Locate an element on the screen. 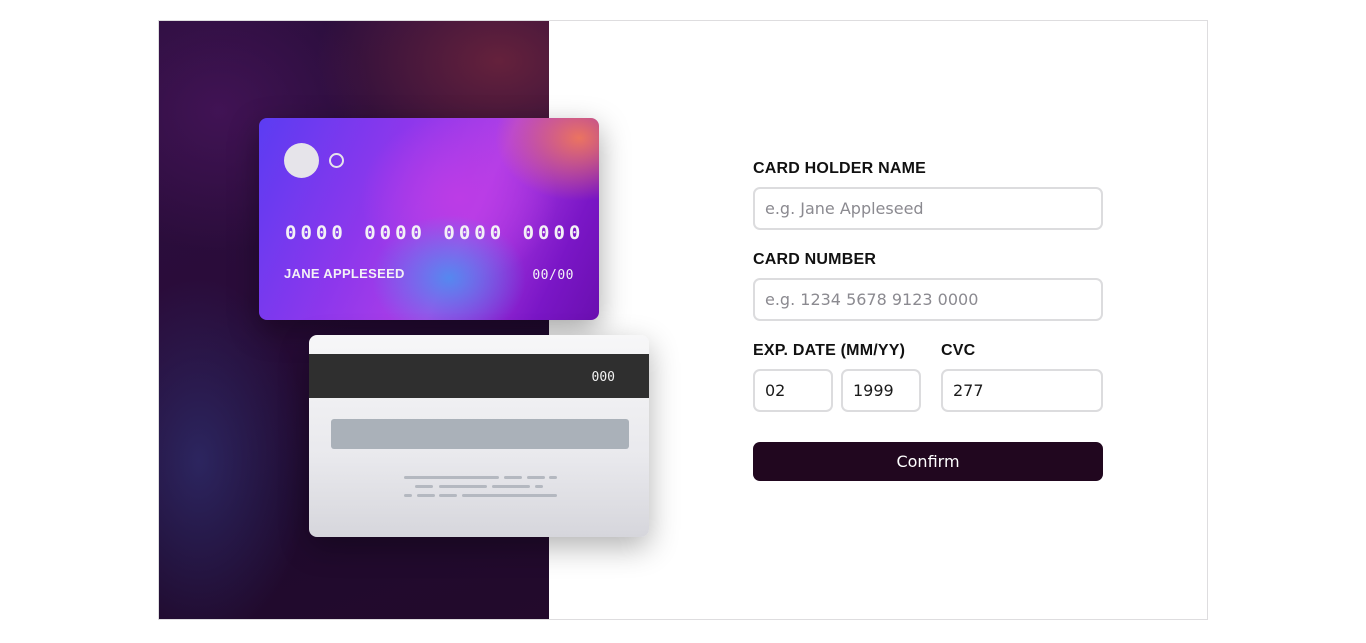 This screenshot has height=643, width=1366. card-number-label: CARD NUMBER is located at coordinates (815, 259).